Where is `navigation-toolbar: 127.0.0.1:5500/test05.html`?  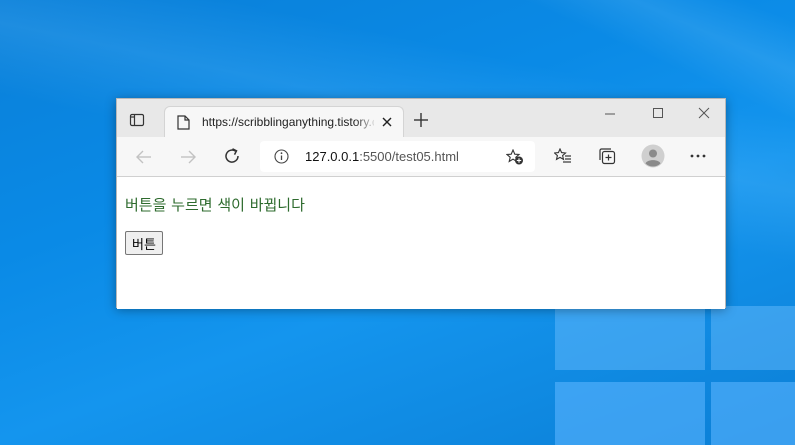
navigation-toolbar: 127.0.0.1:5500/test05.html is located at coordinates (421, 157).